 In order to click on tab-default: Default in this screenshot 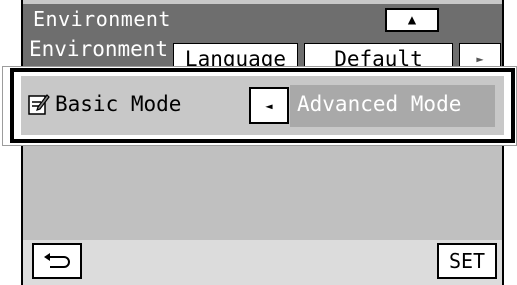, I will do `click(378, 54)`.